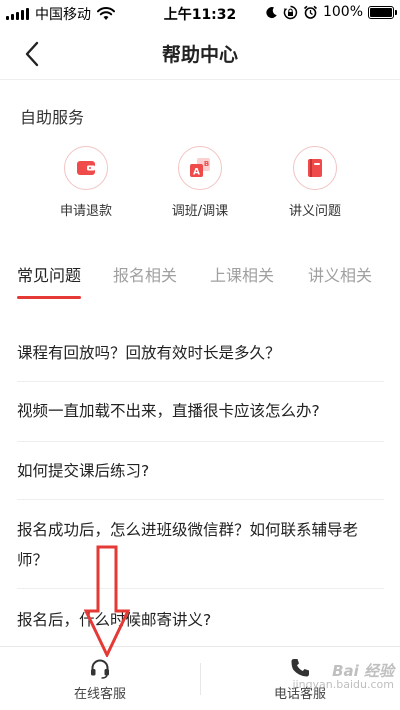  I want to click on tab-registration: 报名相关, so click(145, 274).